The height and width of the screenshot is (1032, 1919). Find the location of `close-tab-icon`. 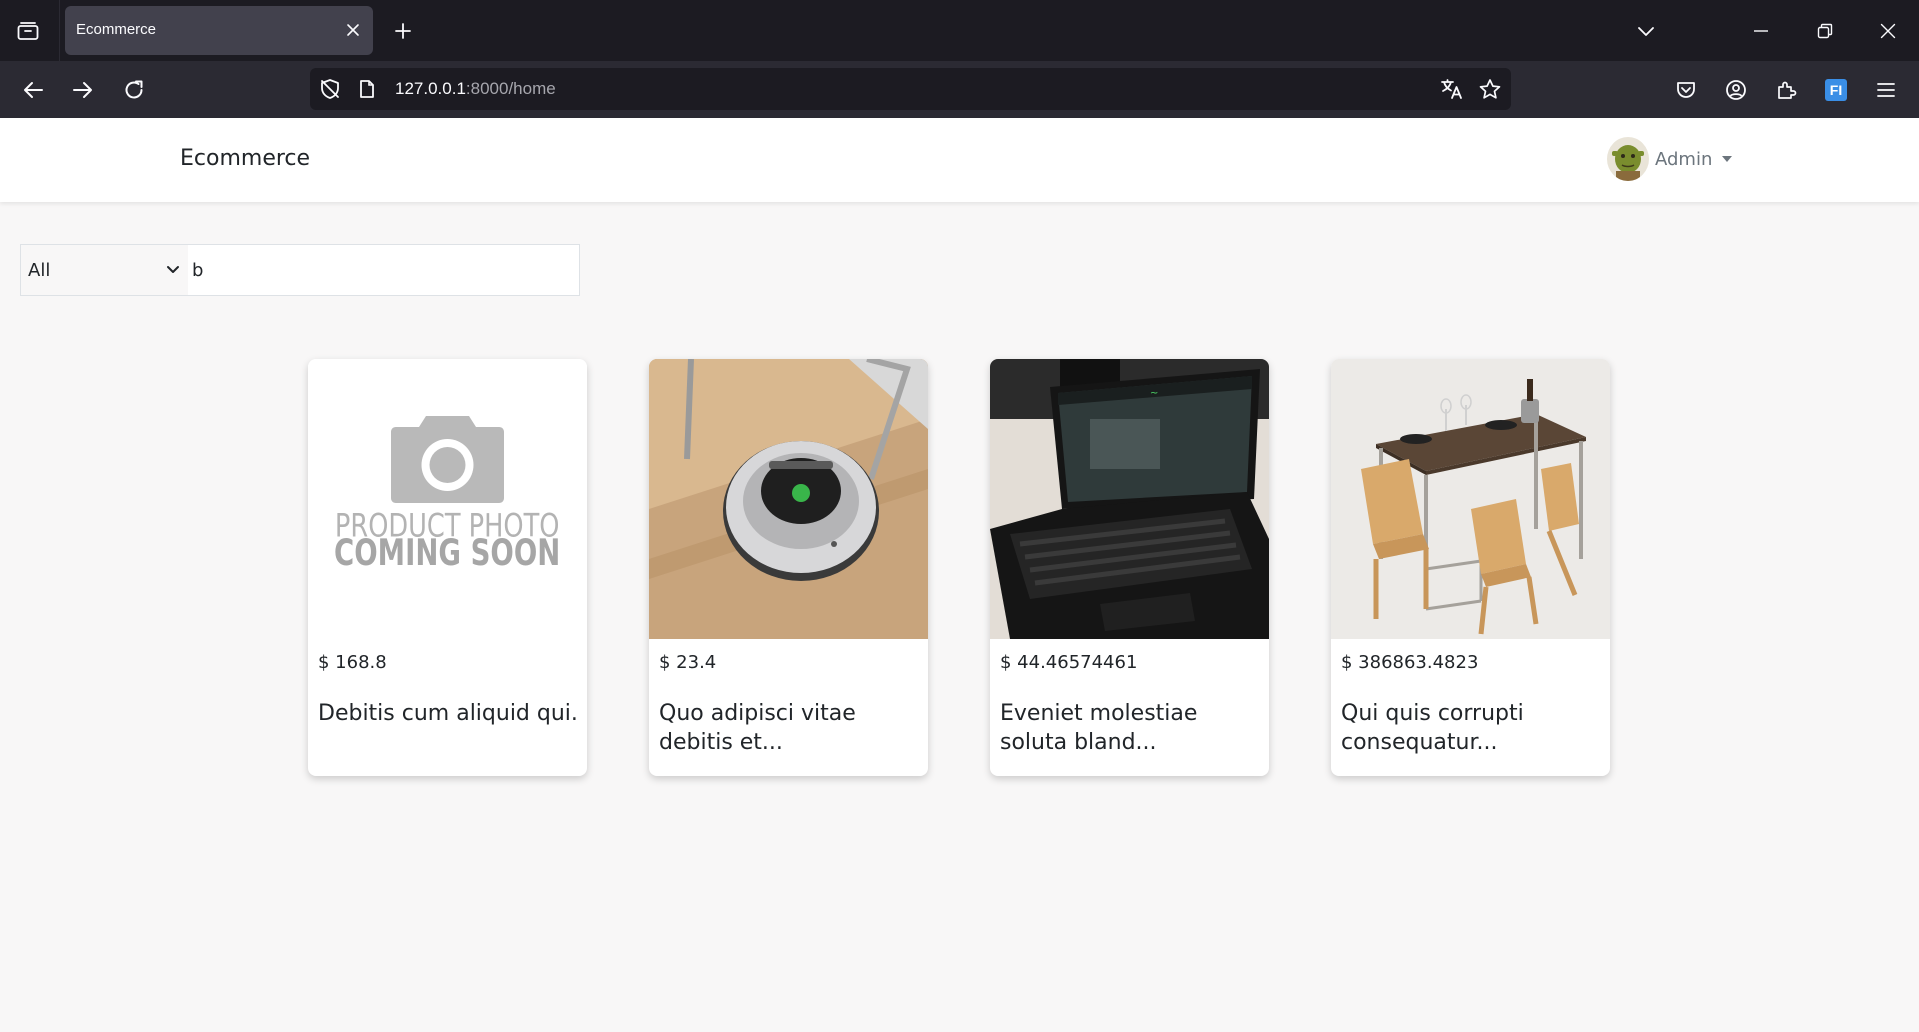

close-tab-icon is located at coordinates (353, 30).